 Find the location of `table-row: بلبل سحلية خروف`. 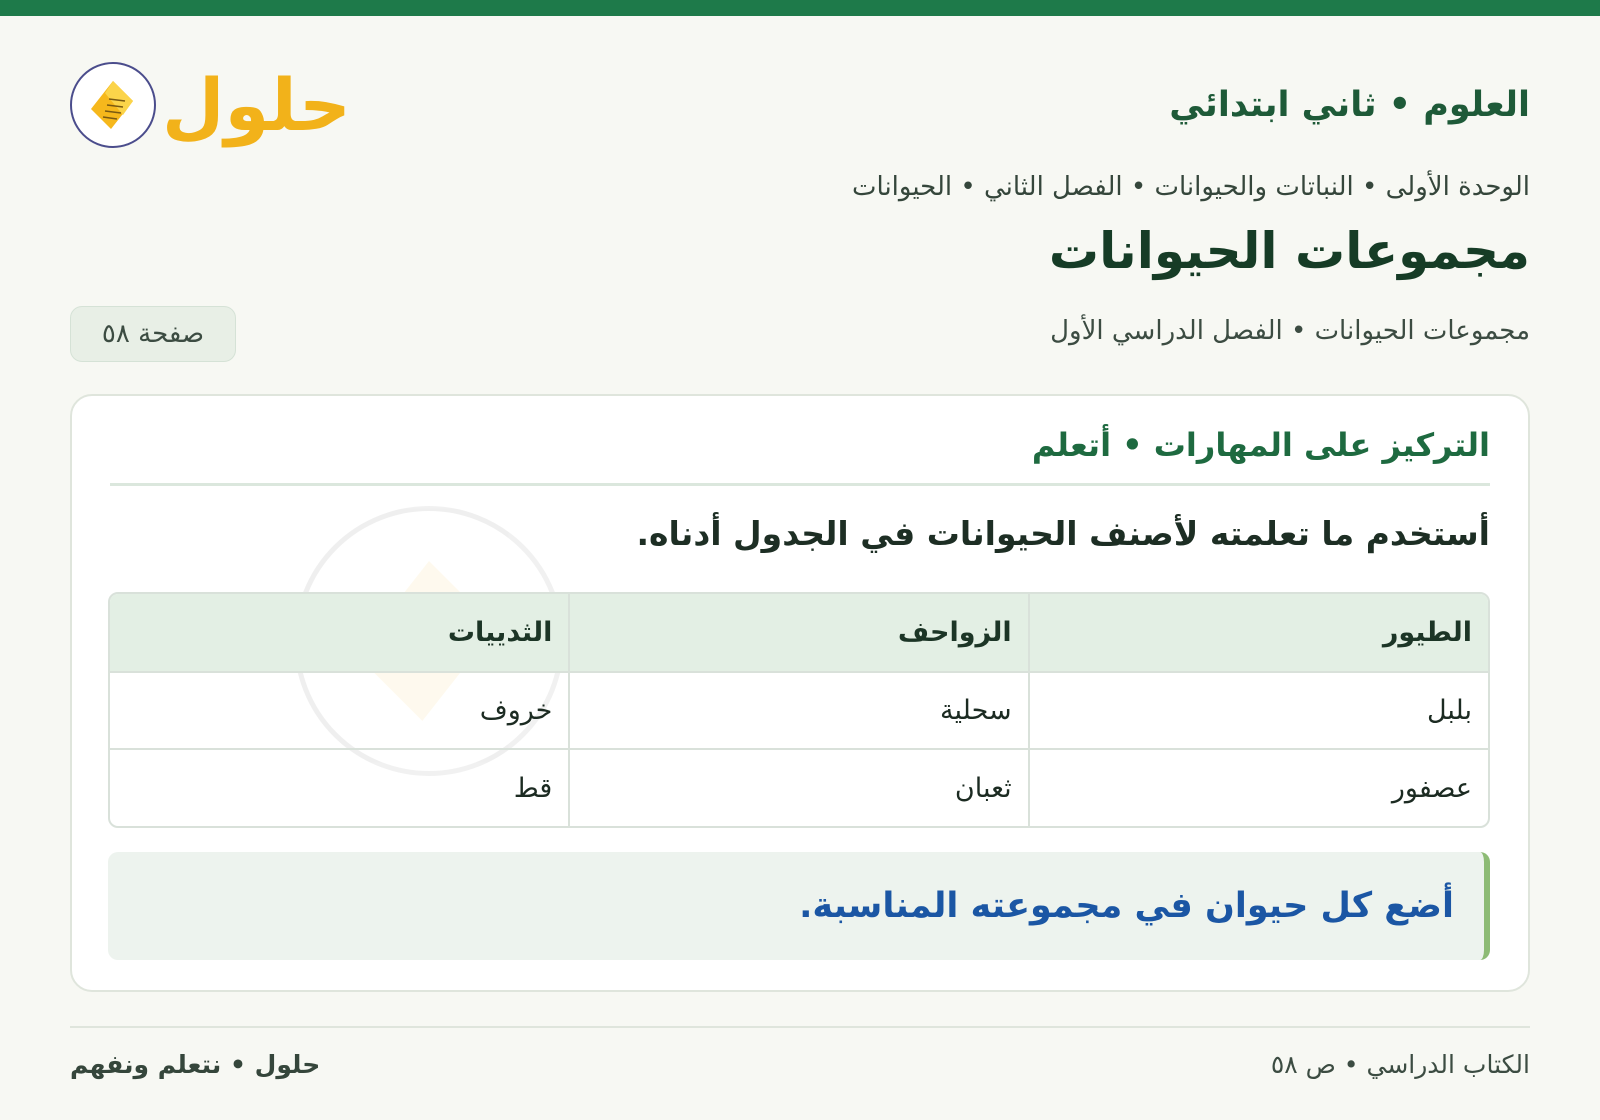

table-row: بلبل سحلية خروف is located at coordinates (799, 710).